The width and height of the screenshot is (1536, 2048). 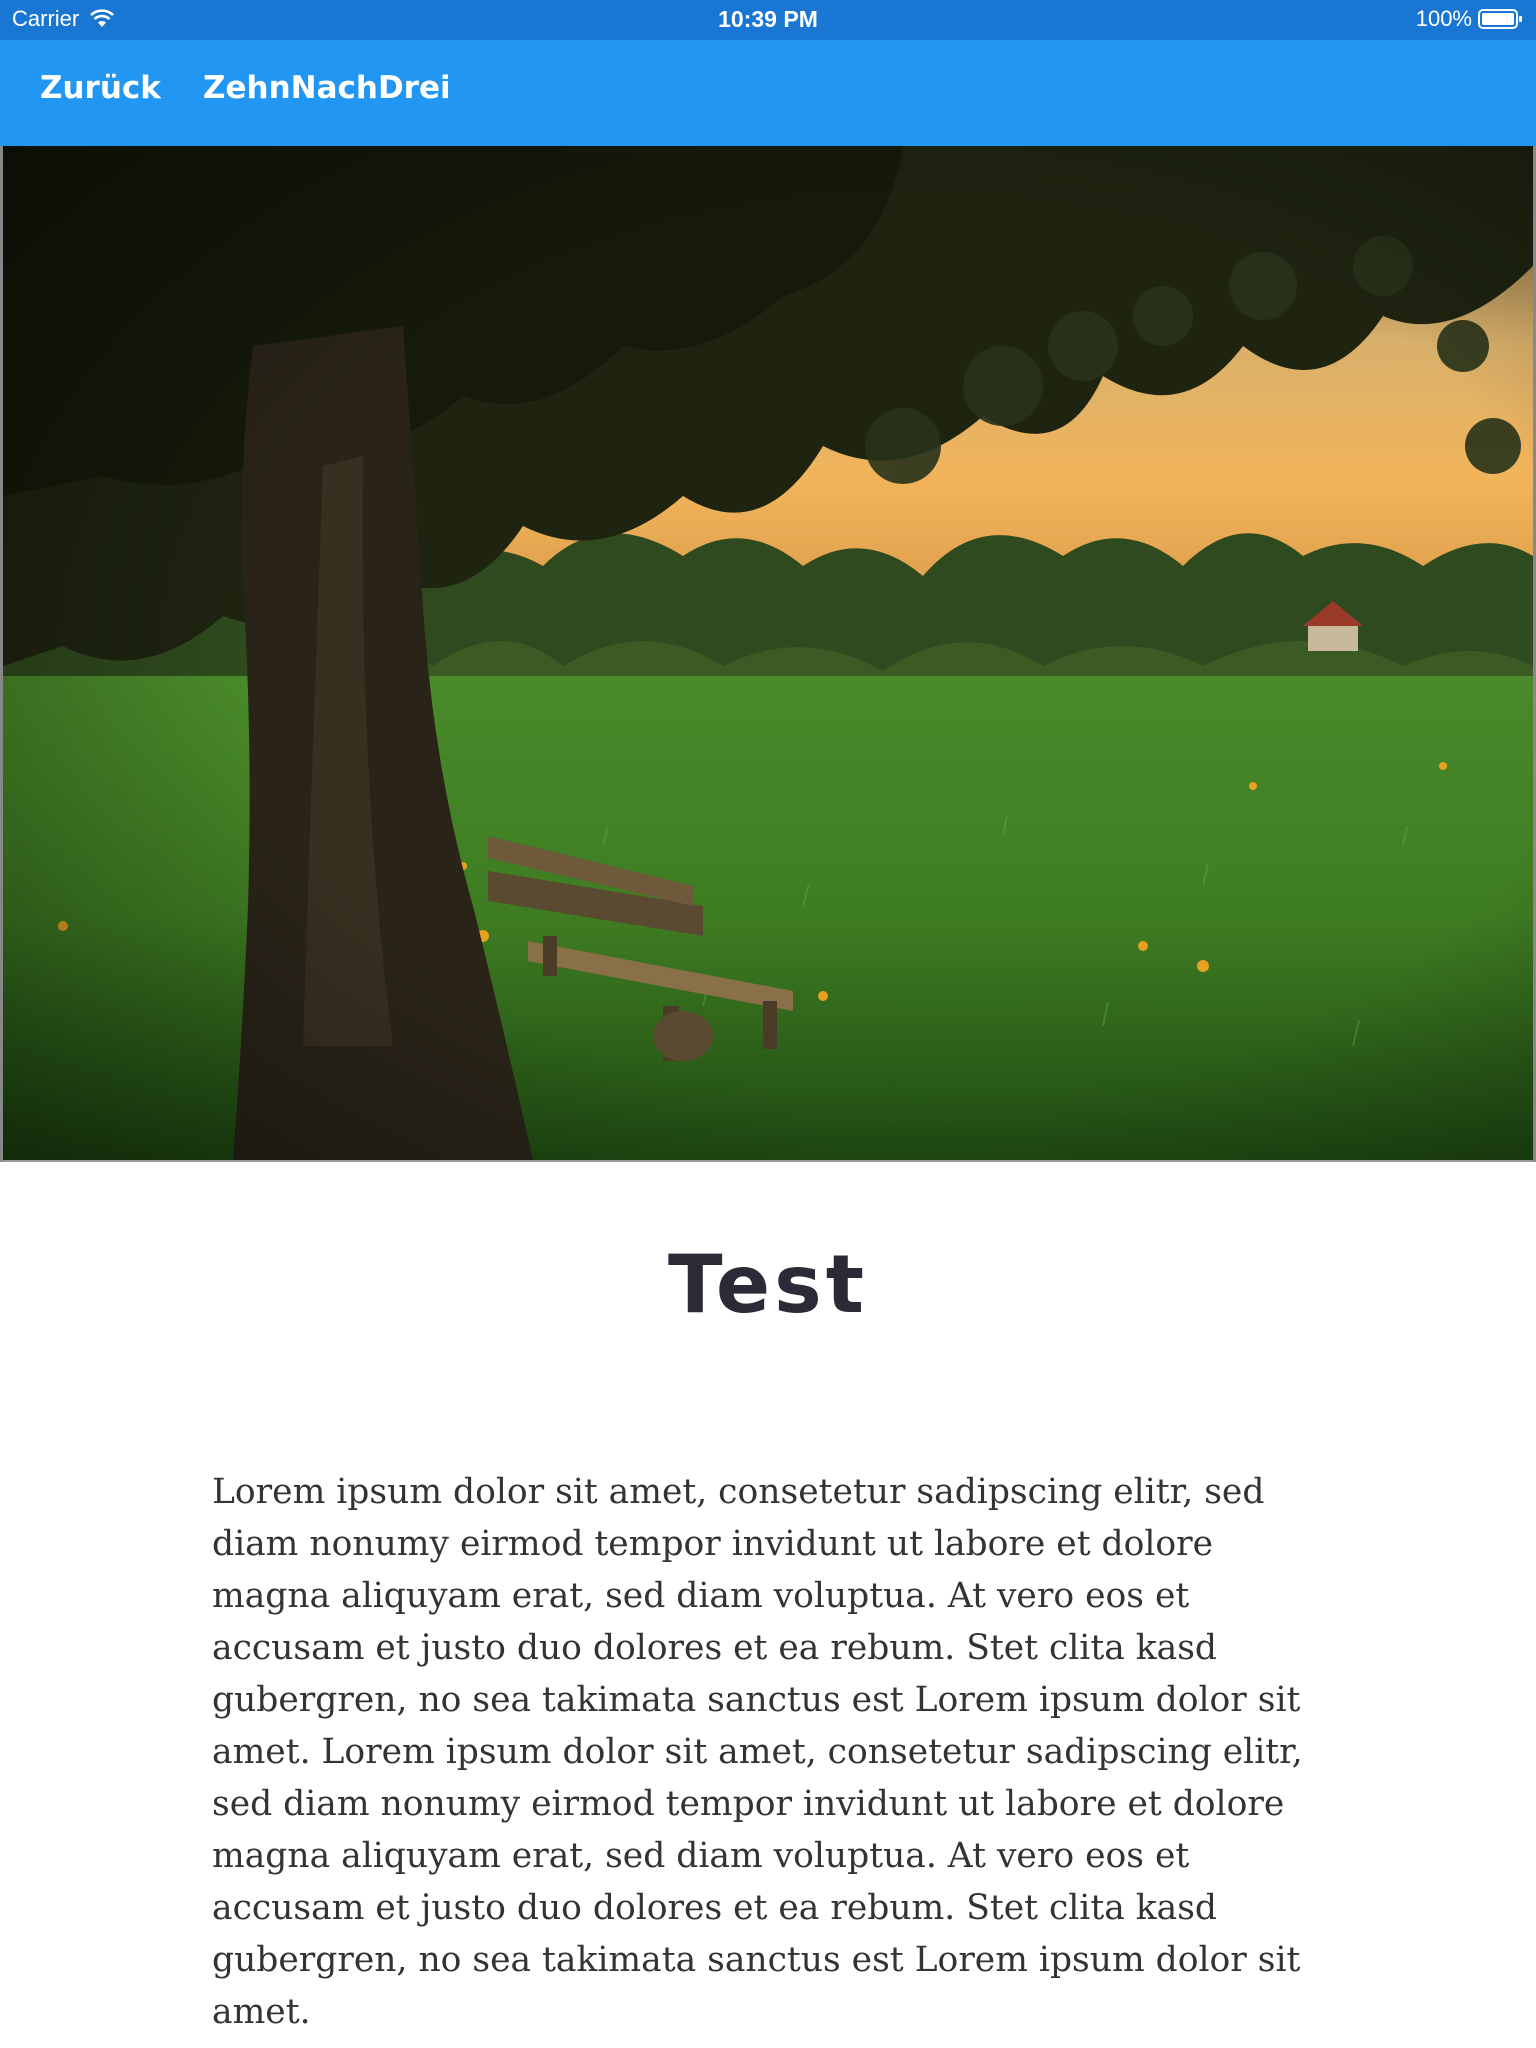 I want to click on status-bar: Carrier 10:39 PM 100%, so click(x=768, y=20).